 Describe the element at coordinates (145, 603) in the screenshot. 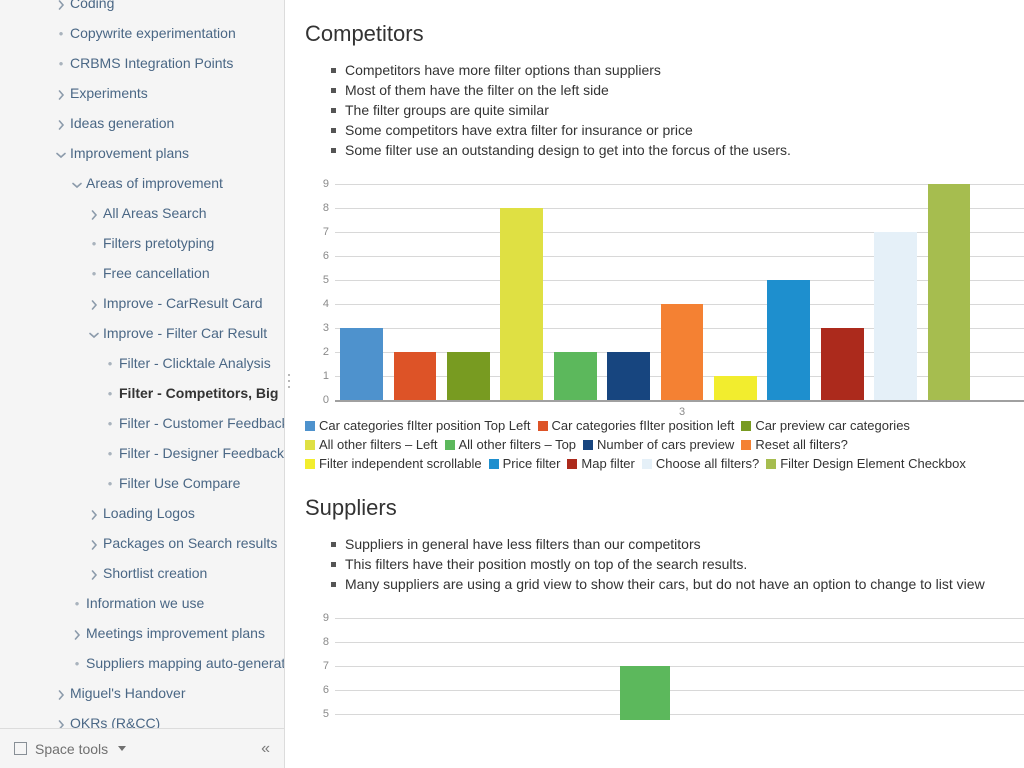

I see `sidebar-item-label: Information we use` at that location.